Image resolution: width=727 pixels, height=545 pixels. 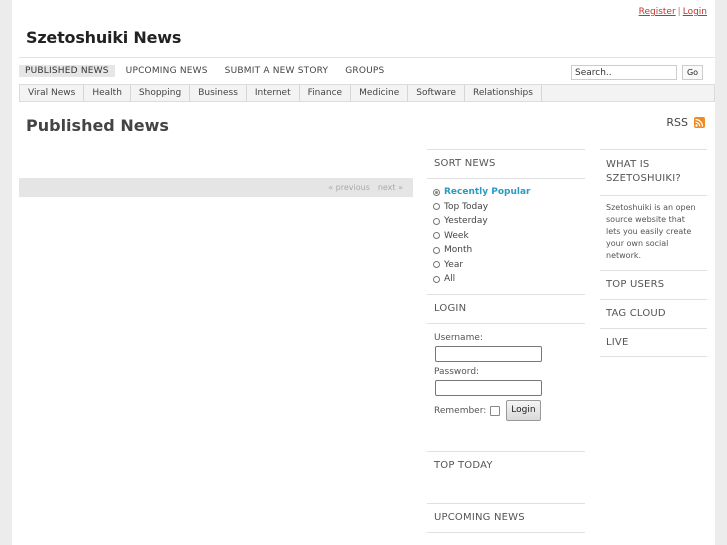 I want to click on radio-selected-icon, so click(x=436, y=192).